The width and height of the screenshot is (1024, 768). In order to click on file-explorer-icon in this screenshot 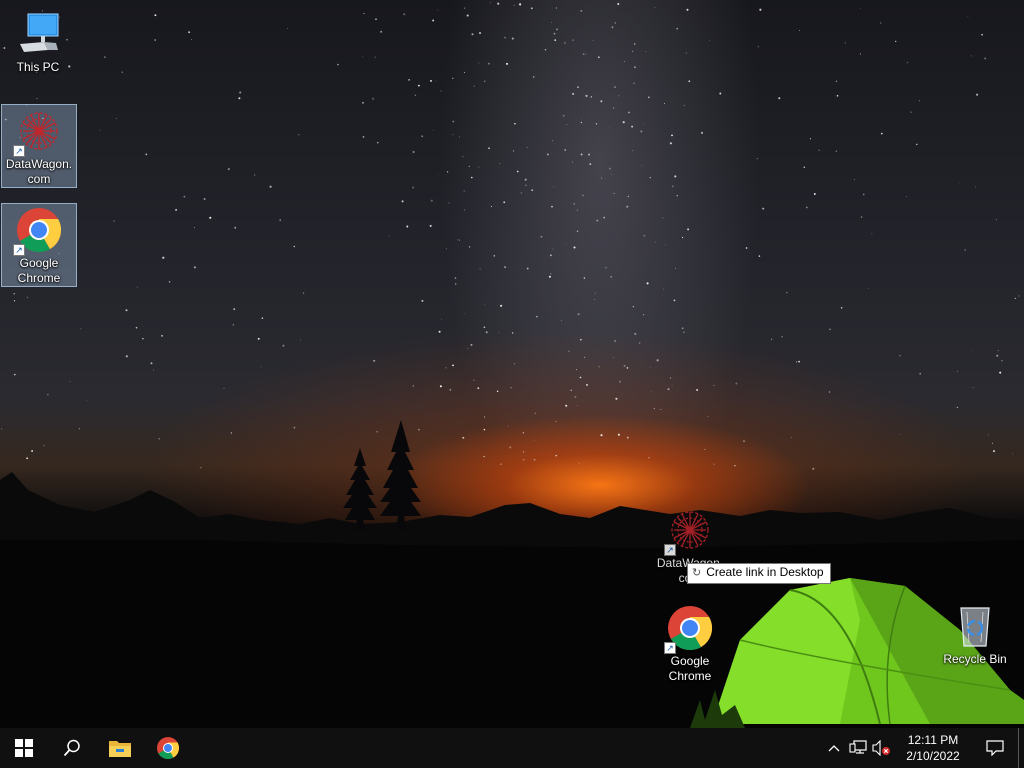, I will do `click(120, 749)`.